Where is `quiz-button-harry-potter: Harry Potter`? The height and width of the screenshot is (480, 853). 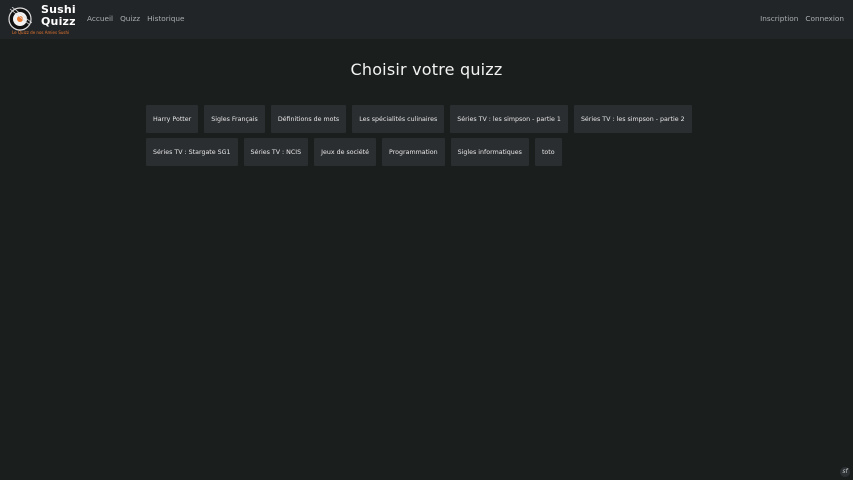 quiz-button-harry-potter: Harry Potter is located at coordinates (172, 119).